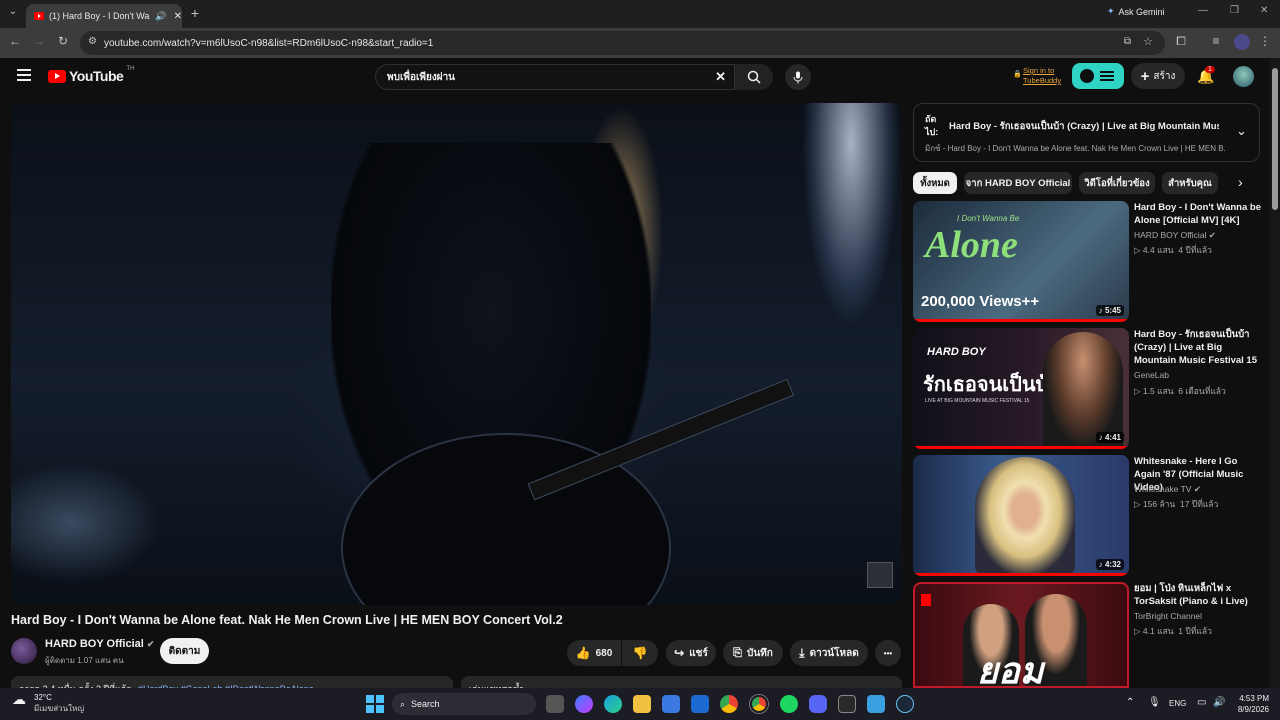  Describe the element at coordinates (720, 77) in the screenshot. I see `clear-search-icon: ✕` at that location.